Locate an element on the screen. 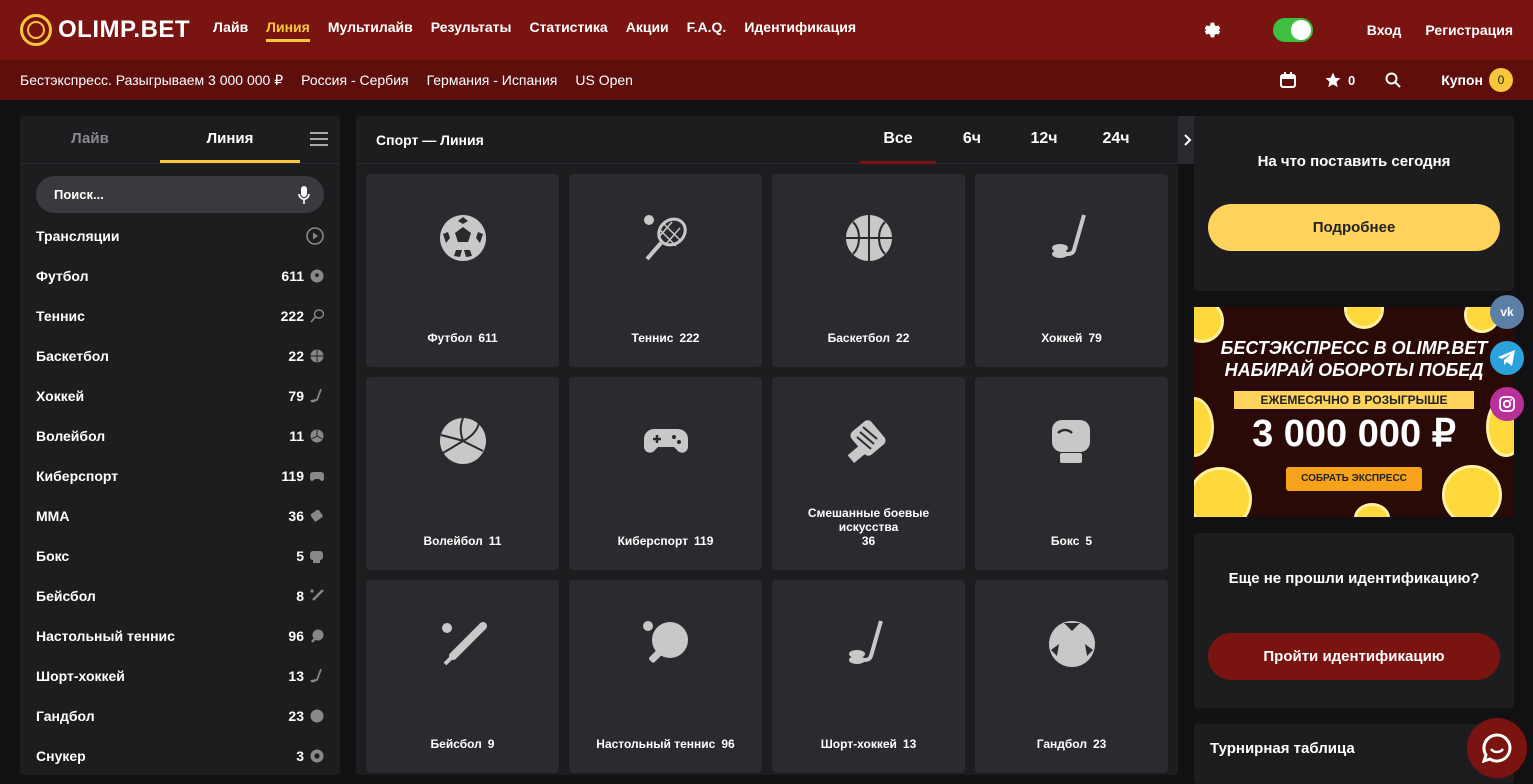 The image size is (1533, 784). star-icon is located at coordinates (1333, 80).